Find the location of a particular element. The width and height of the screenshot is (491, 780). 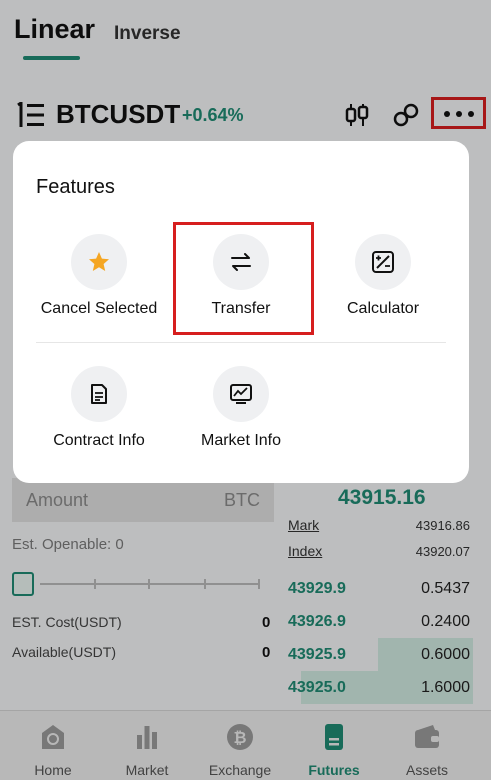

feature-label: Cancel Selected is located at coordinates (99, 308).